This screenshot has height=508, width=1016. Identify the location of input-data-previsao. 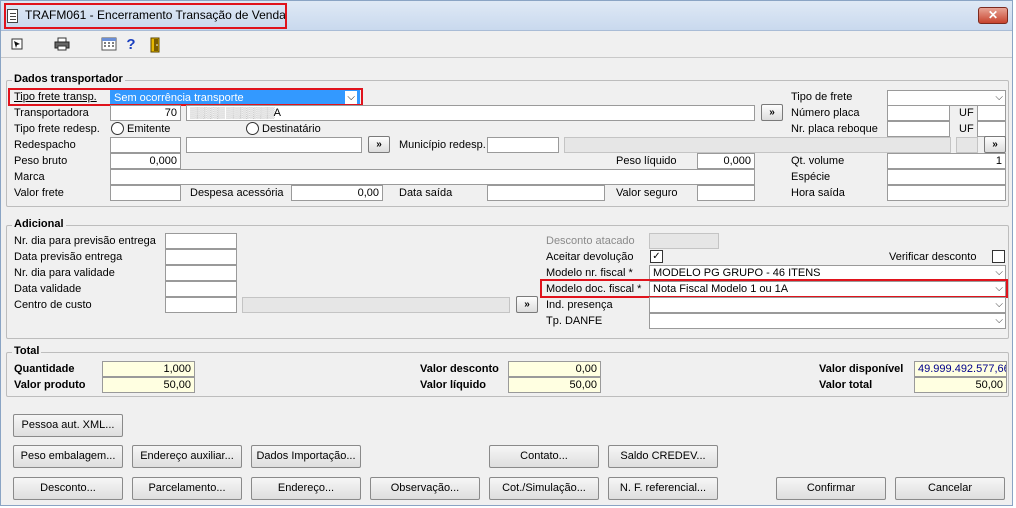
(201, 257).